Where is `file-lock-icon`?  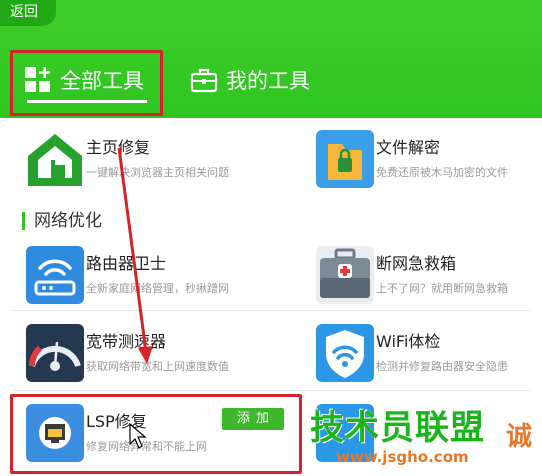
file-lock-icon is located at coordinates (345, 159).